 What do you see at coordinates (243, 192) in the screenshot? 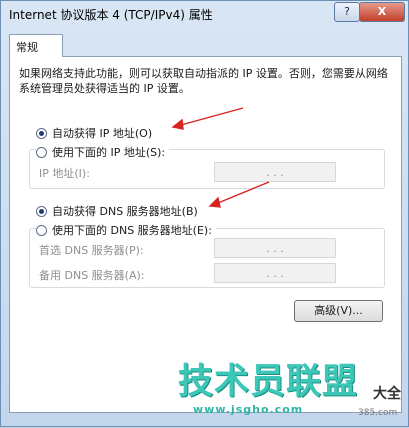
I see `arrow-dns-icon` at bounding box center [243, 192].